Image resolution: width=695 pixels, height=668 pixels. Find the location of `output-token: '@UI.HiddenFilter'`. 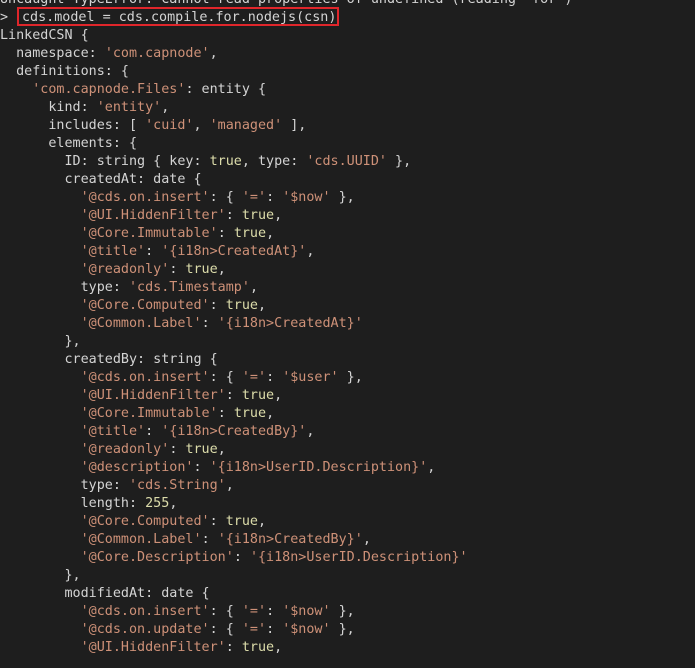

output-token: '@UI.HiddenFilter' is located at coordinates (153, 395).